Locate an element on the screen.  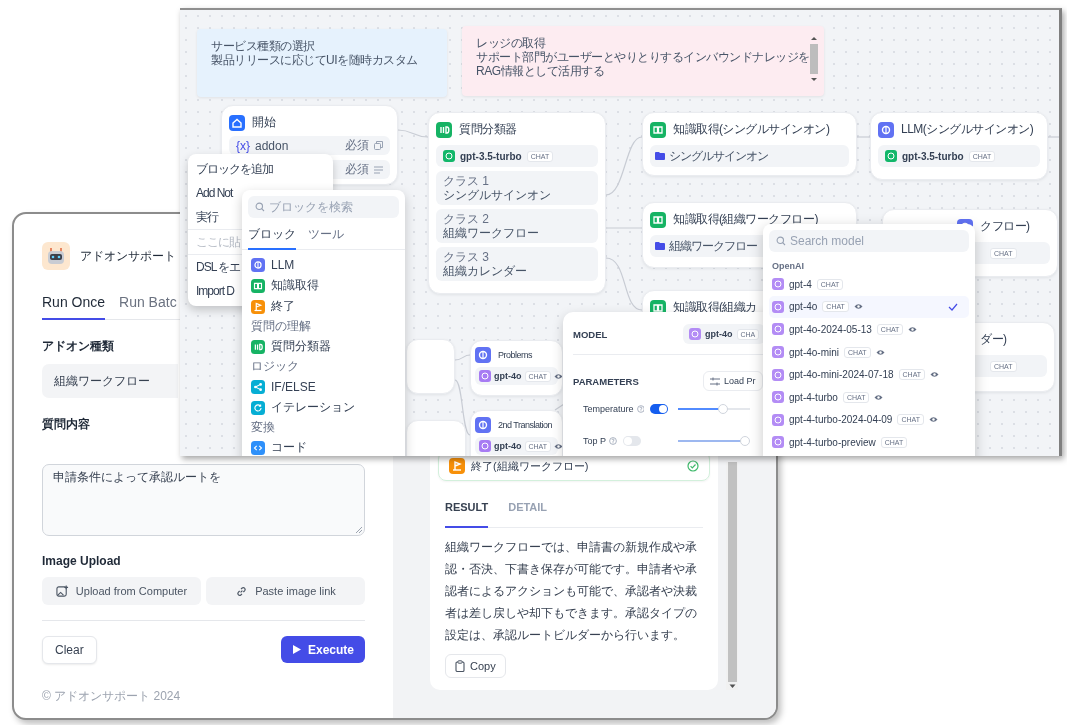
tab: Run Batc is located at coordinates (148, 307).